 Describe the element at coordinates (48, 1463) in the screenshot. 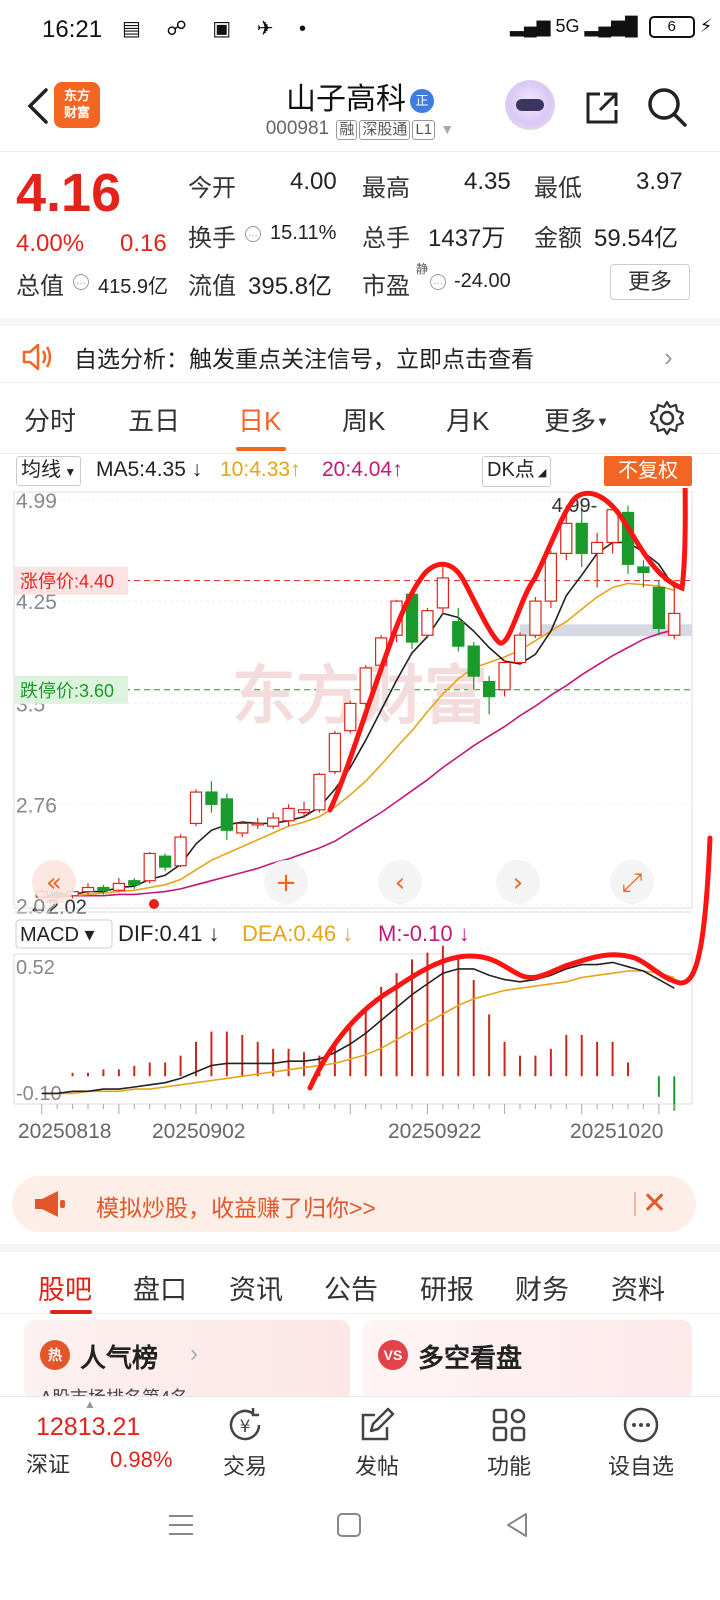

I see `index-name: 深证` at that location.